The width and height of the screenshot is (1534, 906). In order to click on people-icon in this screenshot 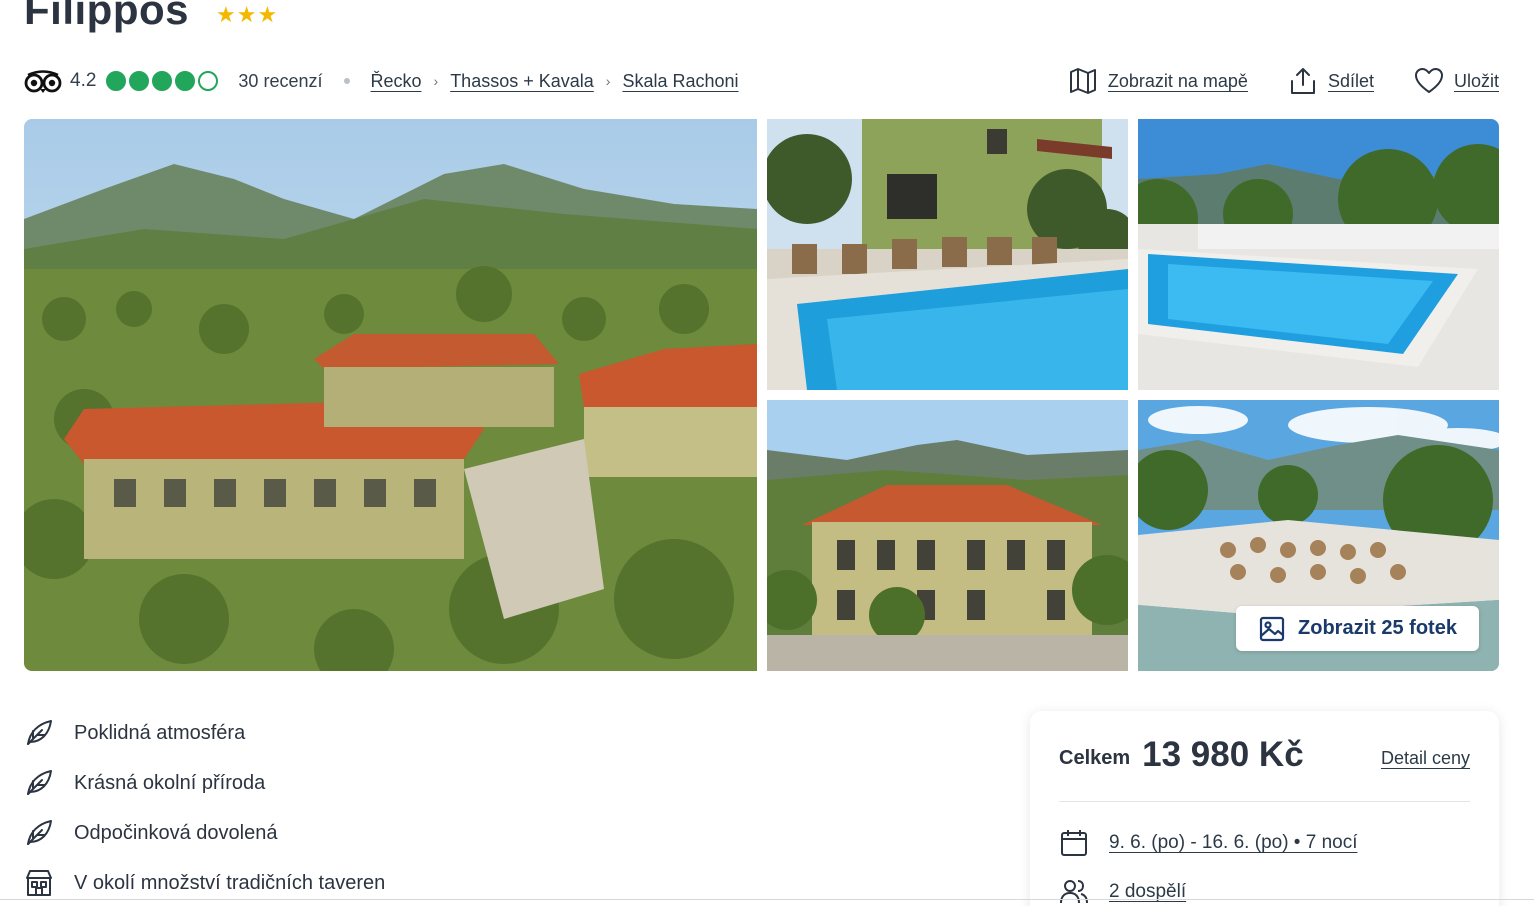, I will do `click(1074, 892)`.